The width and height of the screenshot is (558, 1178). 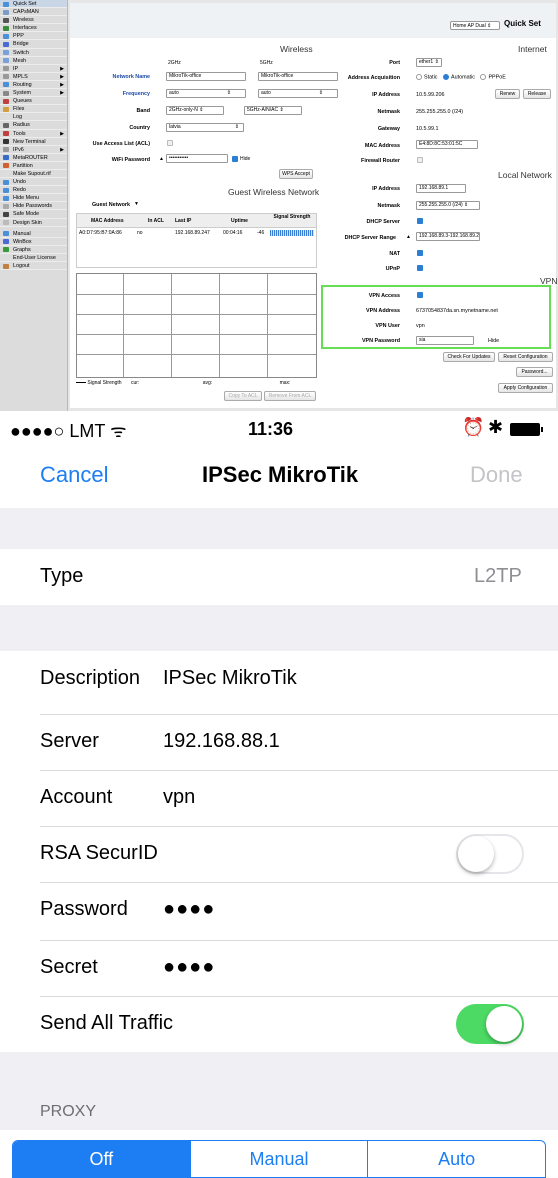 I want to click on firewall-router-checkbox, so click(x=420, y=160).